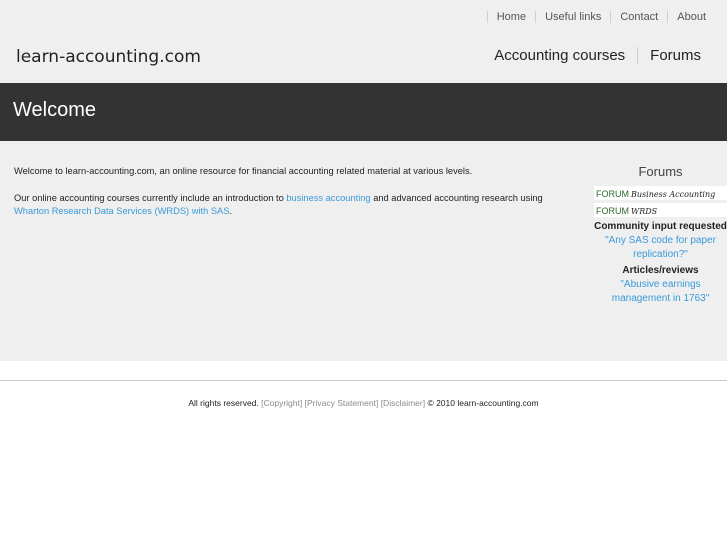 This screenshot has width=727, height=545. Describe the element at coordinates (572, 17) in the screenshot. I see `nav-link-useful-links: Useful links` at that location.